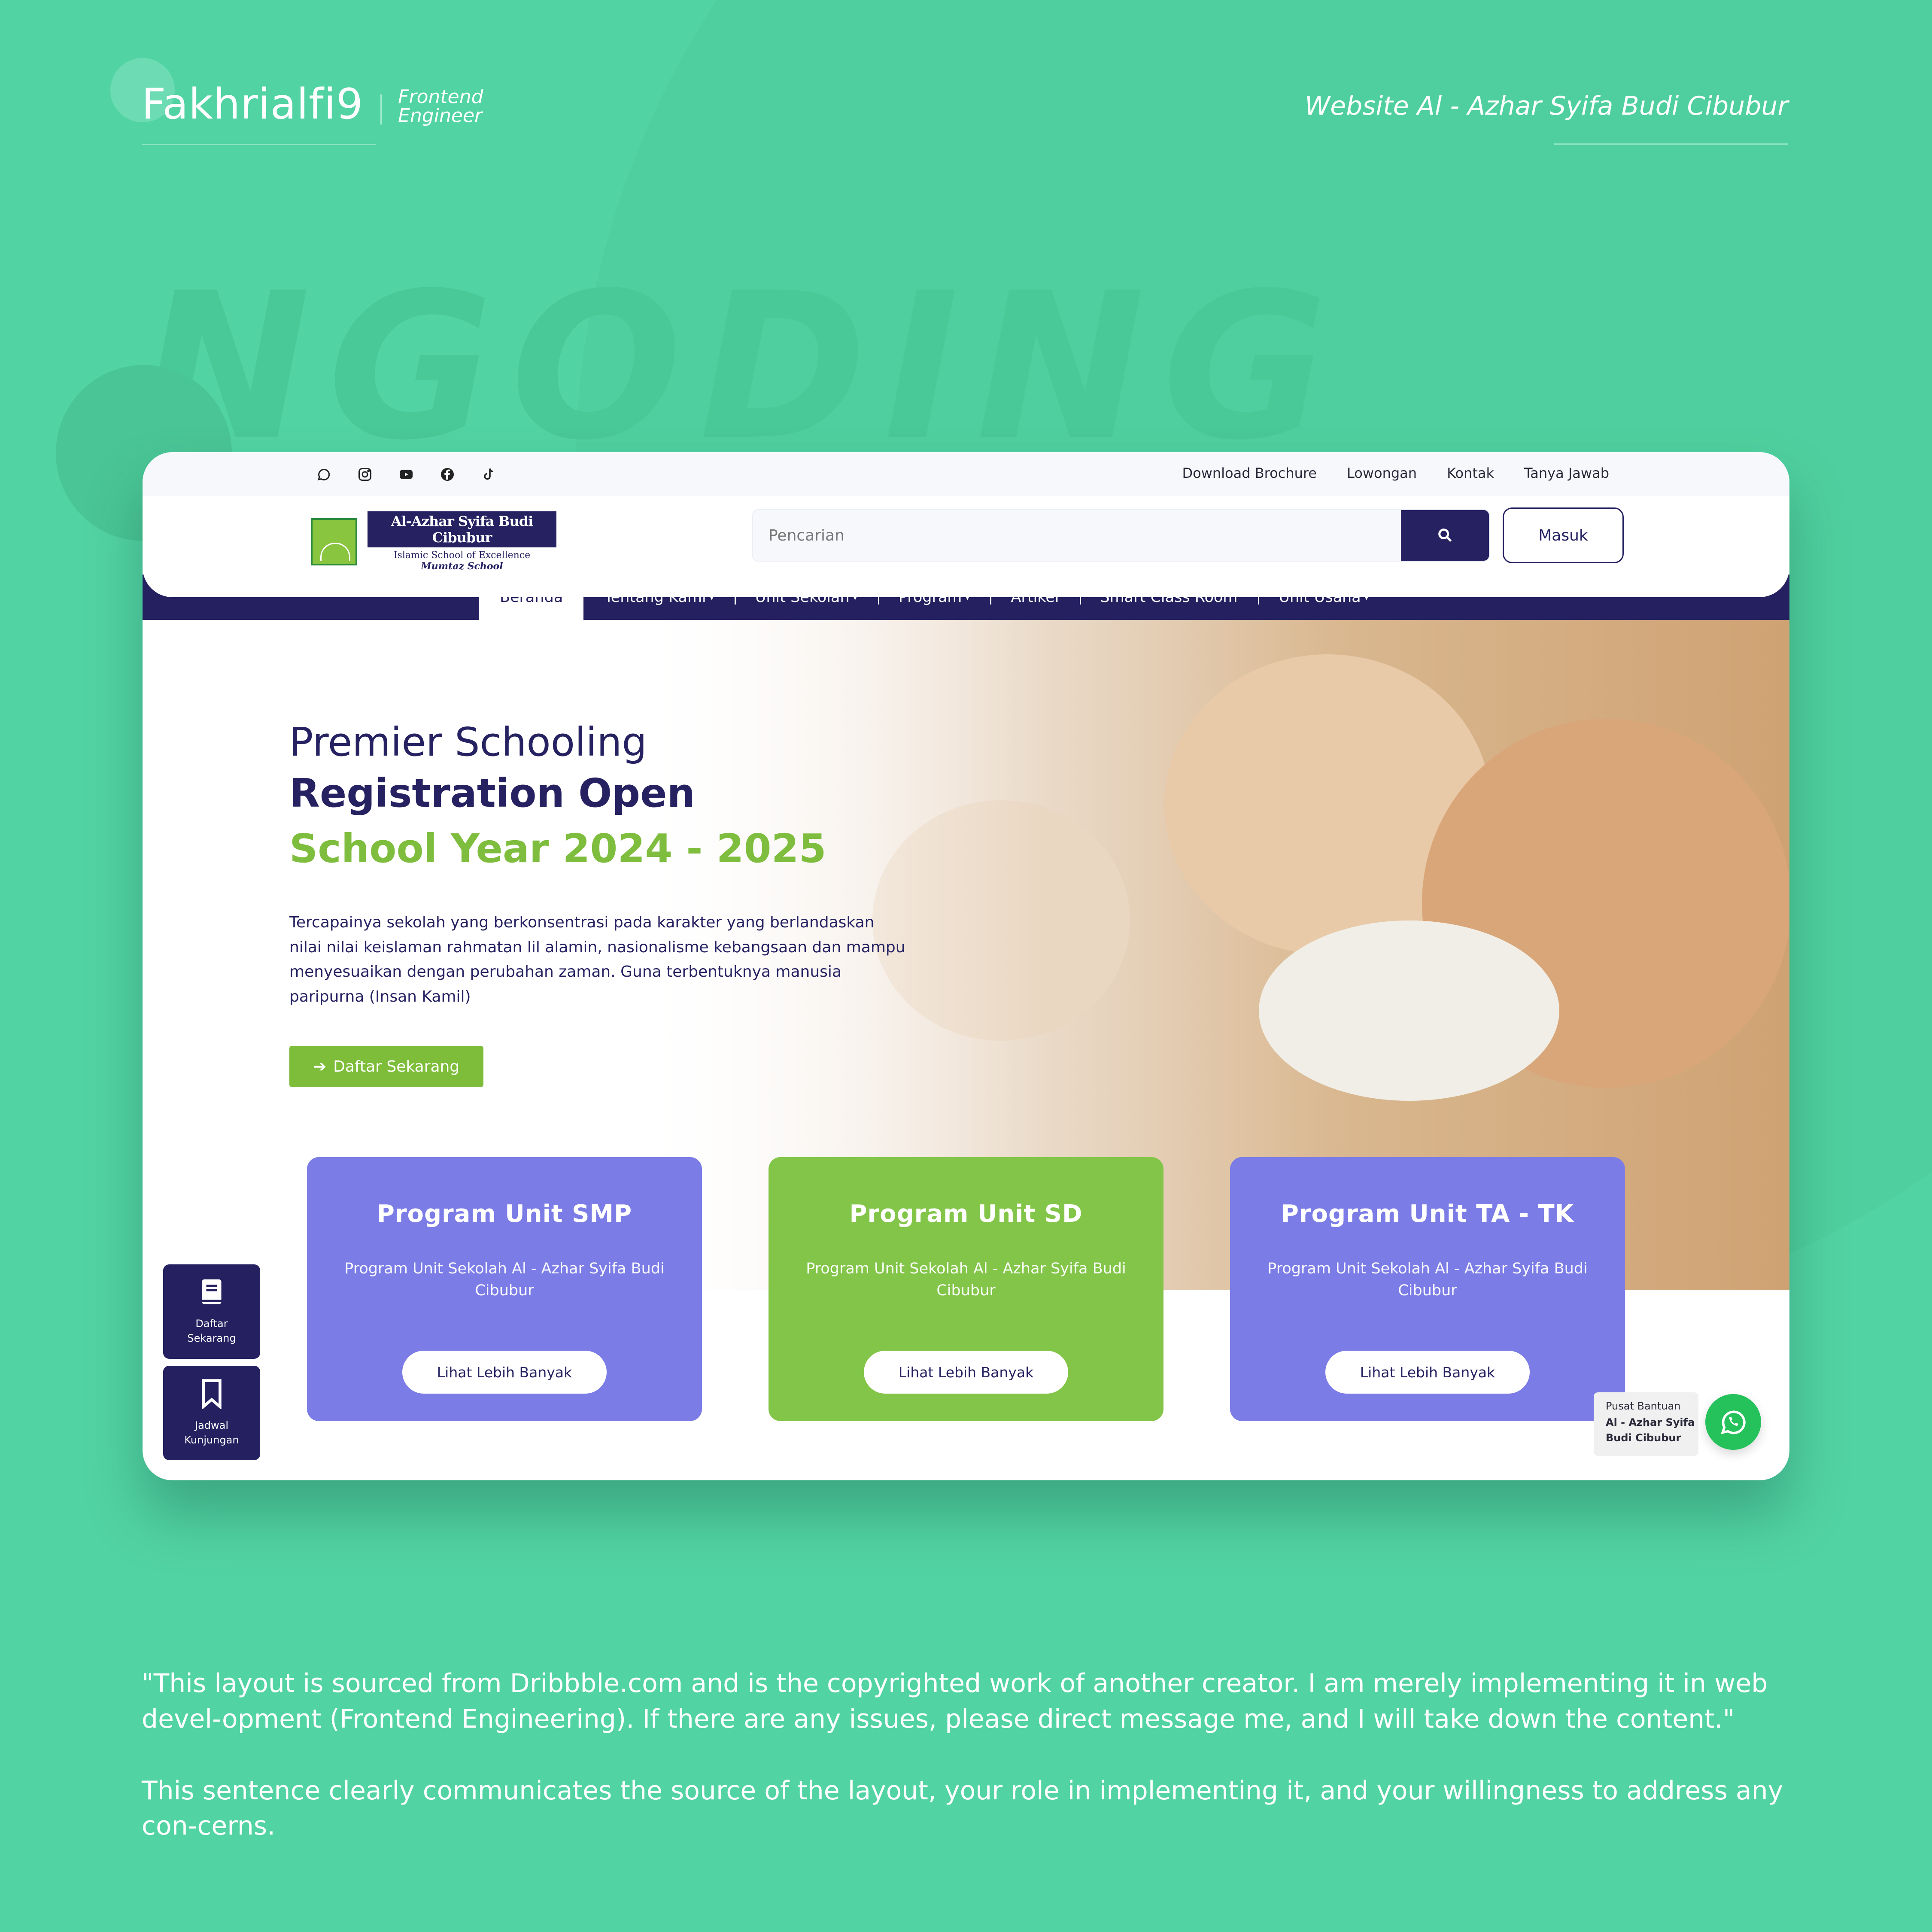  What do you see at coordinates (1671, 144) in the screenshot?
I see `caption-underline` at bounding box center [1671, 144].